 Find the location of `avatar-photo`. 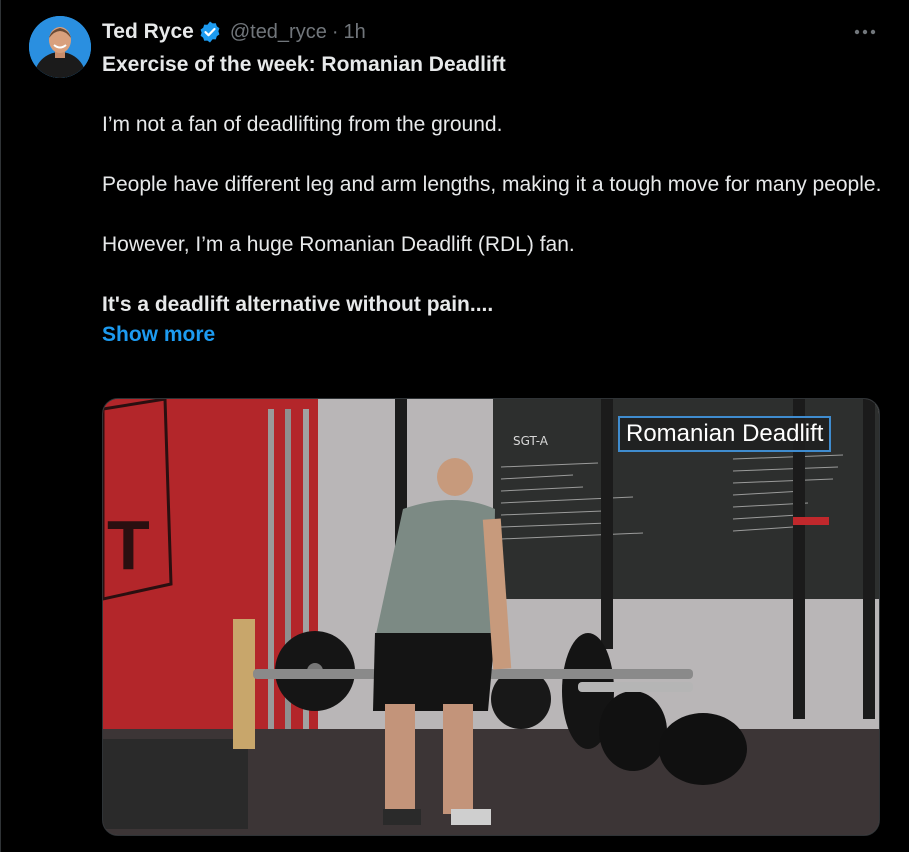

avatar-photo is located at coordinates (60, 47).